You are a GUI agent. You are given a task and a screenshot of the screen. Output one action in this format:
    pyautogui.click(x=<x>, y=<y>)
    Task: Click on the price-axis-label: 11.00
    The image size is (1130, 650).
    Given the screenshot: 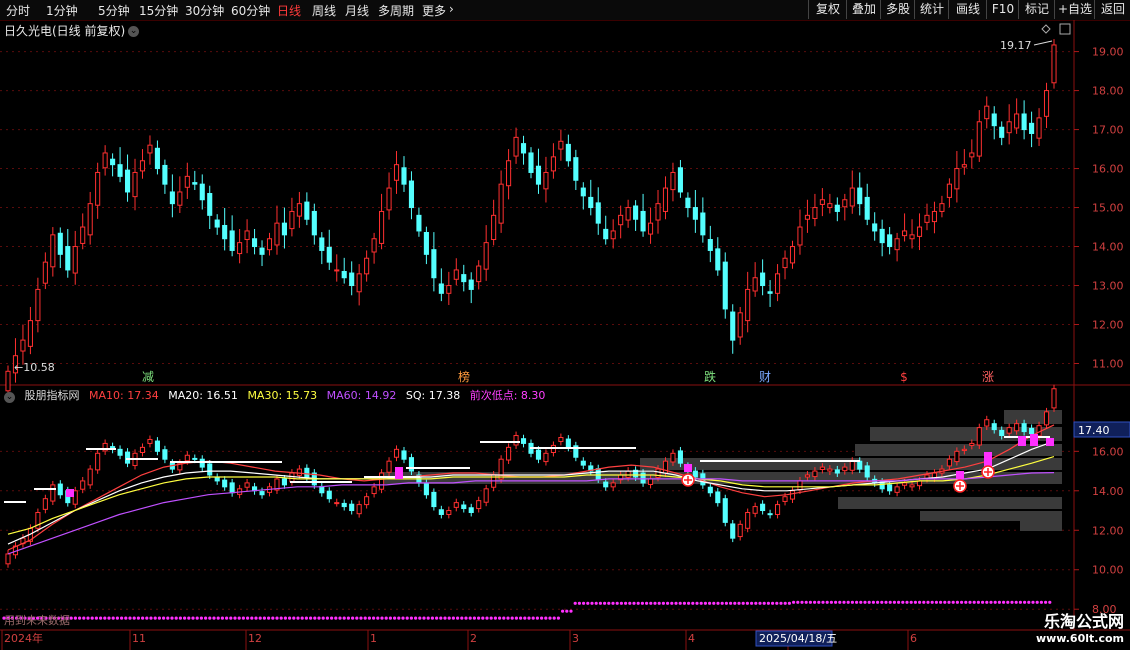 What is the action you would take?
    pyautogui.click(x=1108, y=364)
    